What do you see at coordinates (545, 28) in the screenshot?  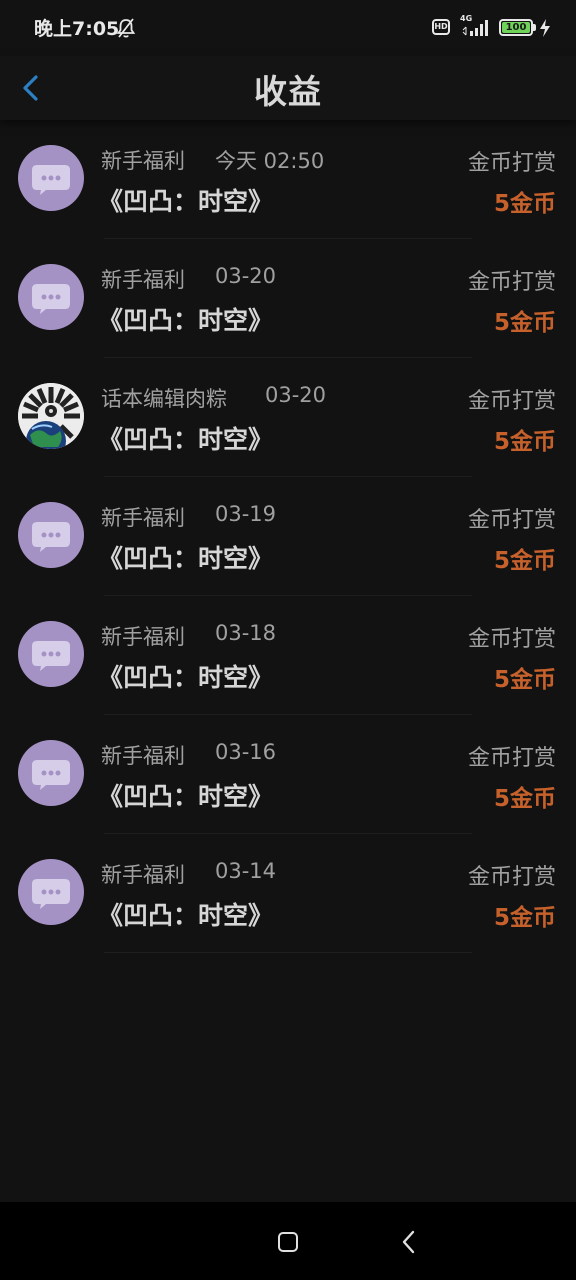 I see `charging-icon` at bounding box center [545, 28].